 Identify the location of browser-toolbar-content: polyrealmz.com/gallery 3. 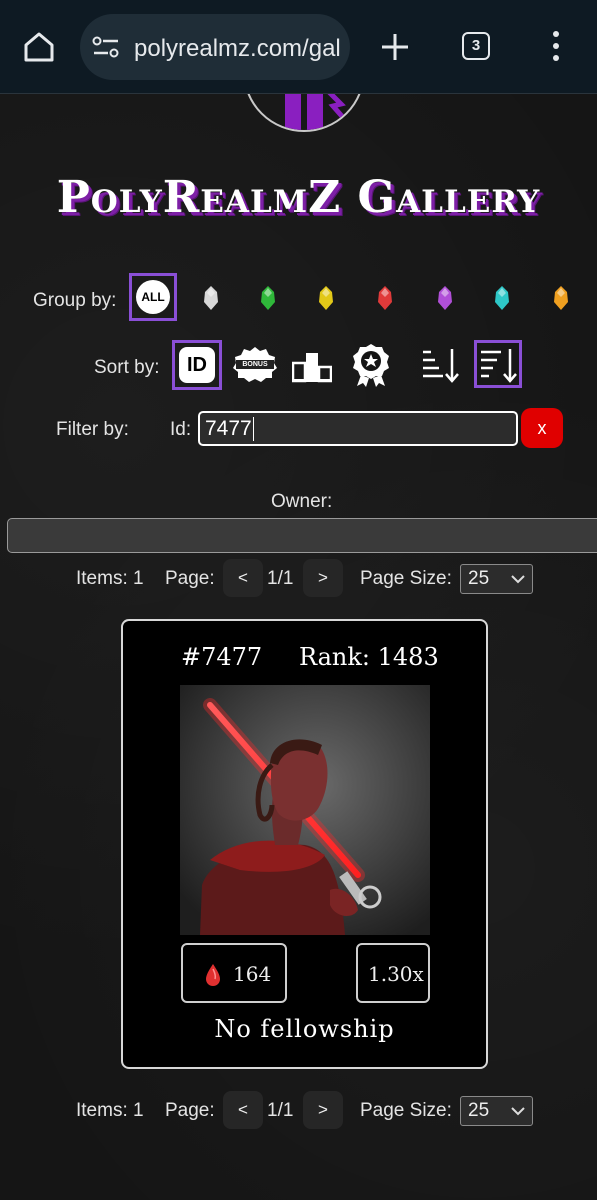
(298, 46).